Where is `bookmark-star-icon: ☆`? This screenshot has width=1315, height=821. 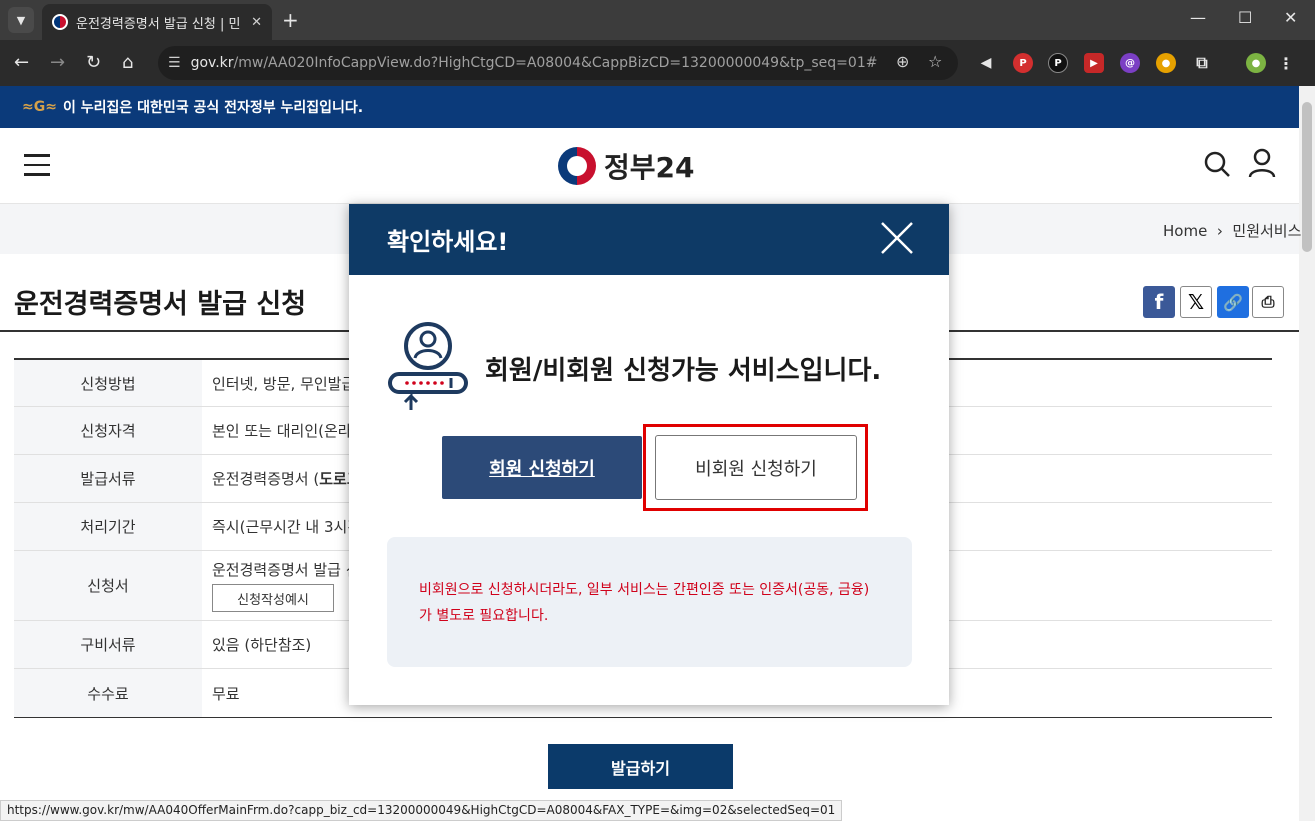 bookmark-star-icon: ☆ is located at coordinates (935, 61).